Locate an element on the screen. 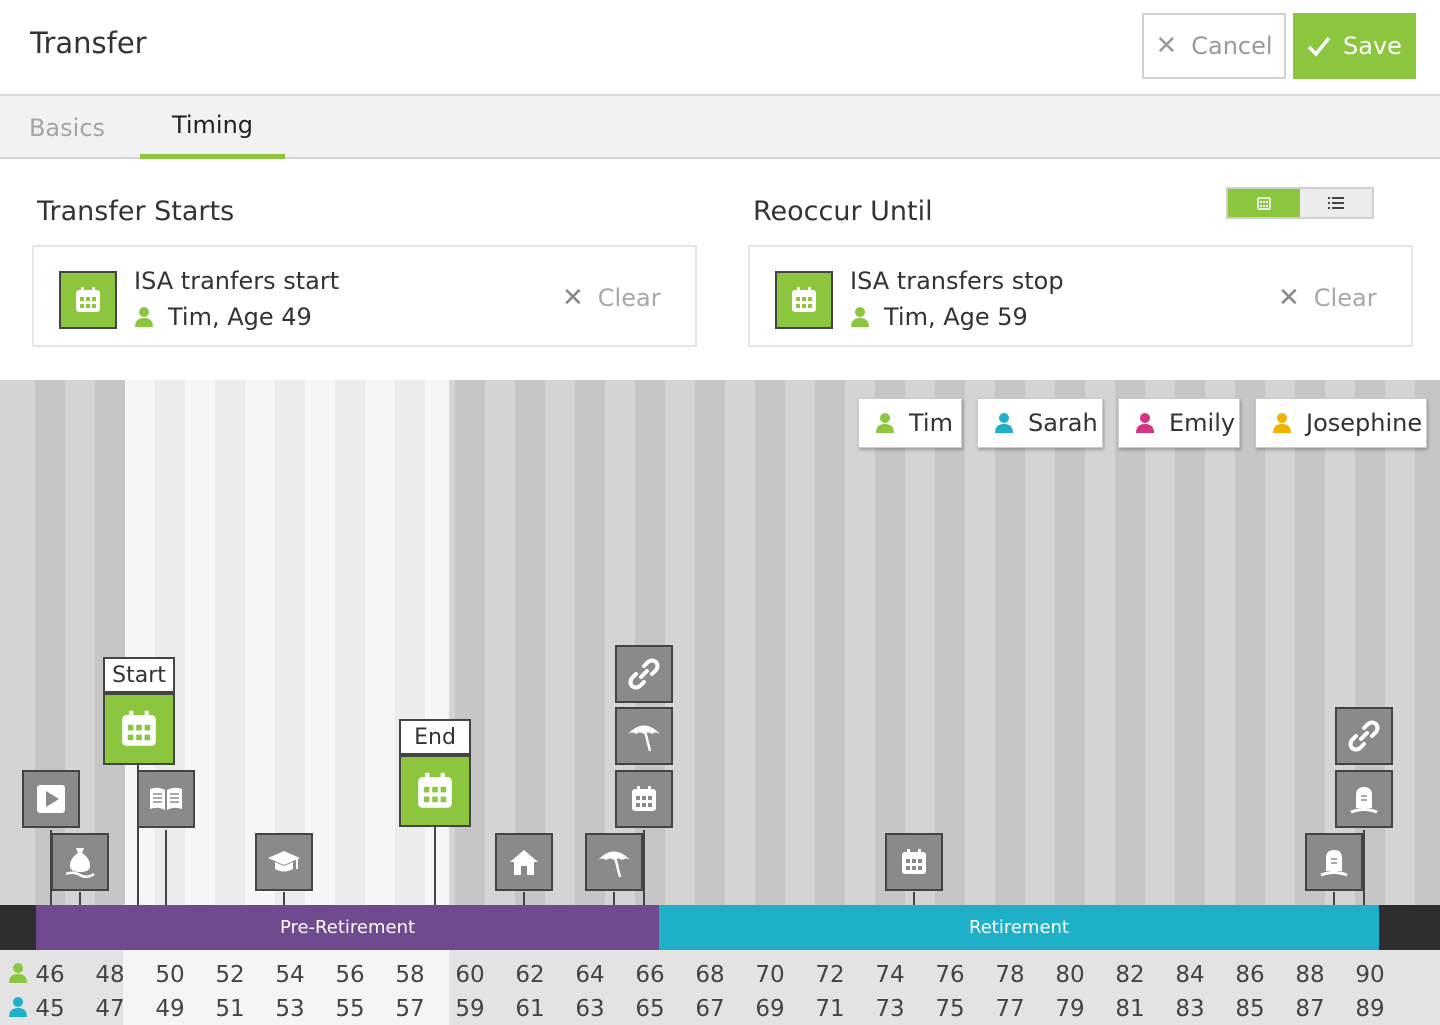  age-label-tim: 86 is located at coordinates (1250, 975).